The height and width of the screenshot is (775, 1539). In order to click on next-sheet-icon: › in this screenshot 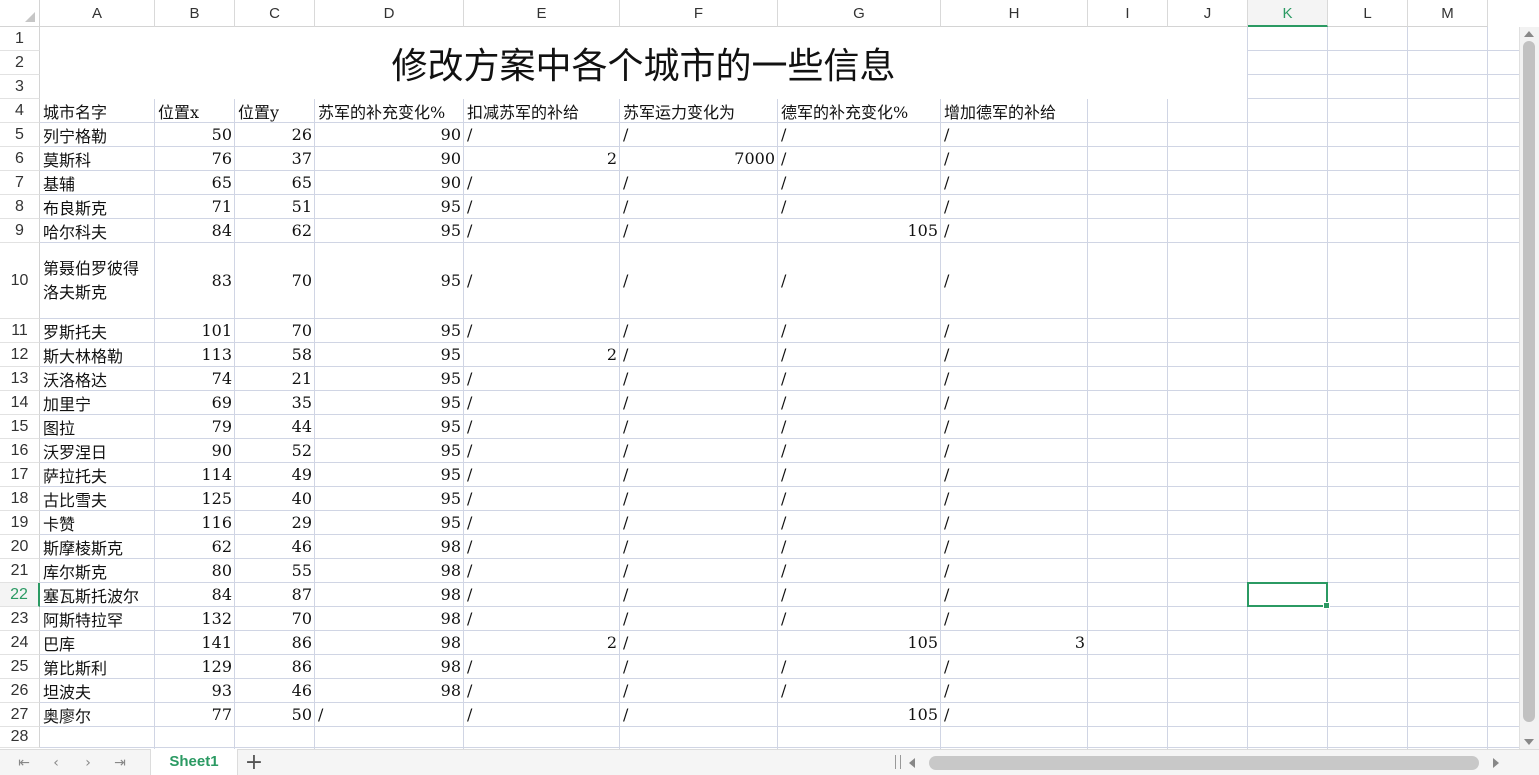, I will do `click(88, 763)`.